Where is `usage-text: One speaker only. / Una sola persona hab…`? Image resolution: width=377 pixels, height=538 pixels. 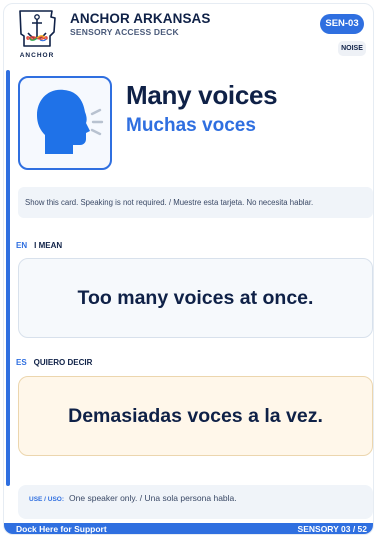 usage-text: One speaker only. / Una sola persona hab… is located at coordinates (153, 498).